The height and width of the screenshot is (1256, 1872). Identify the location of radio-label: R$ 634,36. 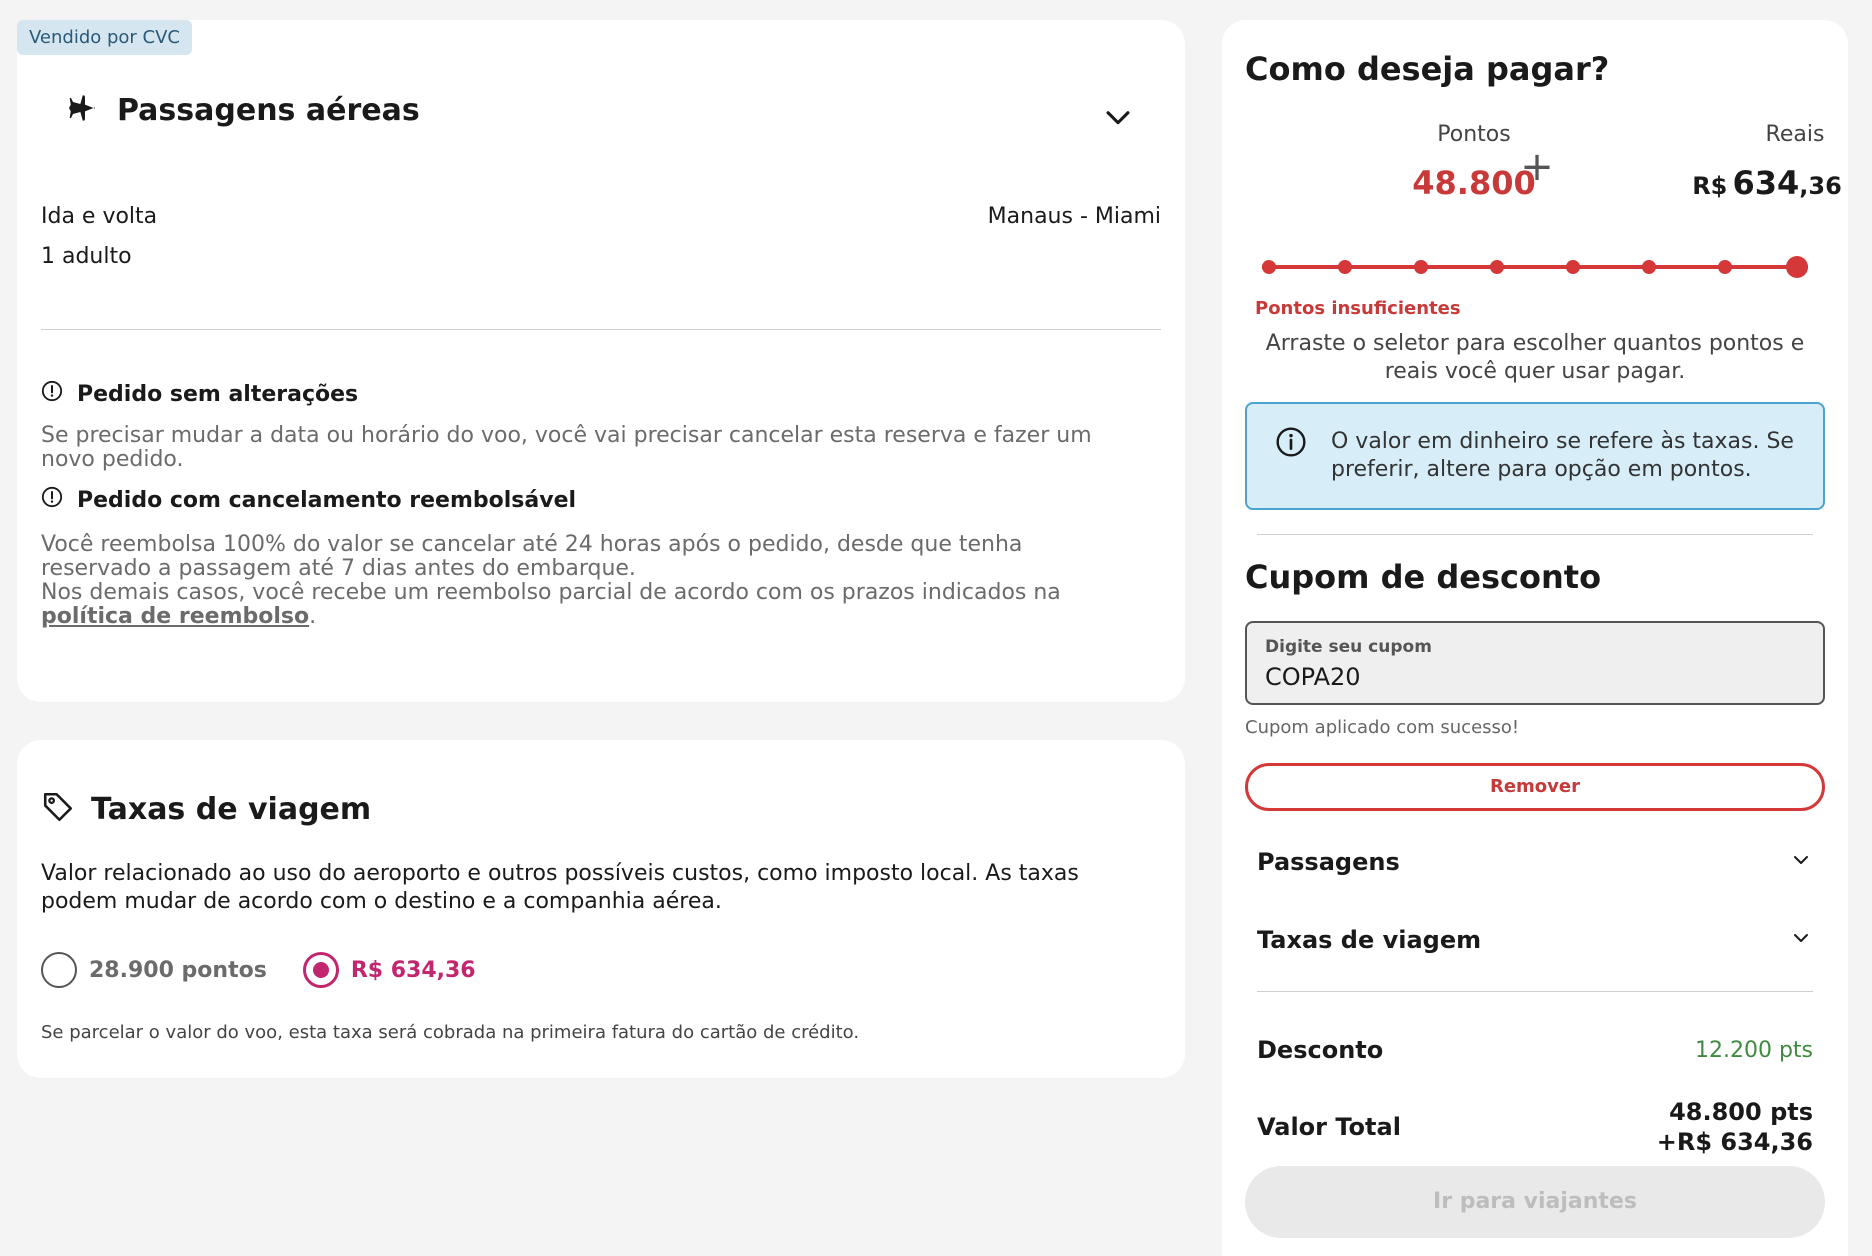
(413, 970).